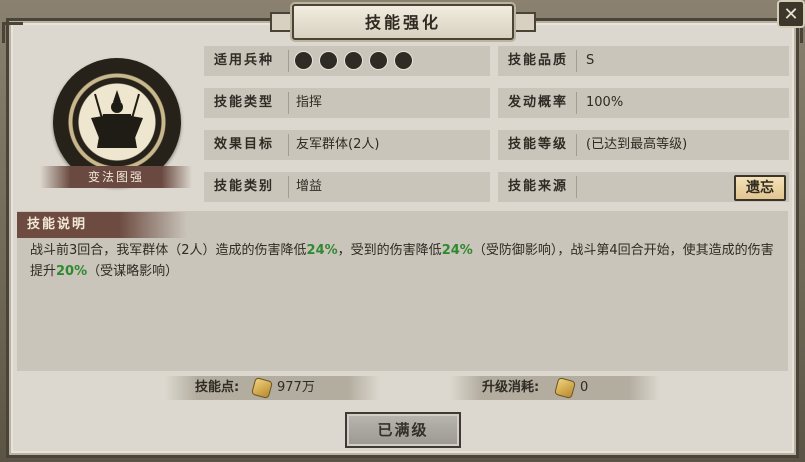 The height and width of the screenshot is (462, 805). What do you see at coordinates (168, 250) in the screenshot?
I see `desc-segment: 战斗前3回合，我军群体（2人）造成的伤害降低` at bounding box center [168, 250].